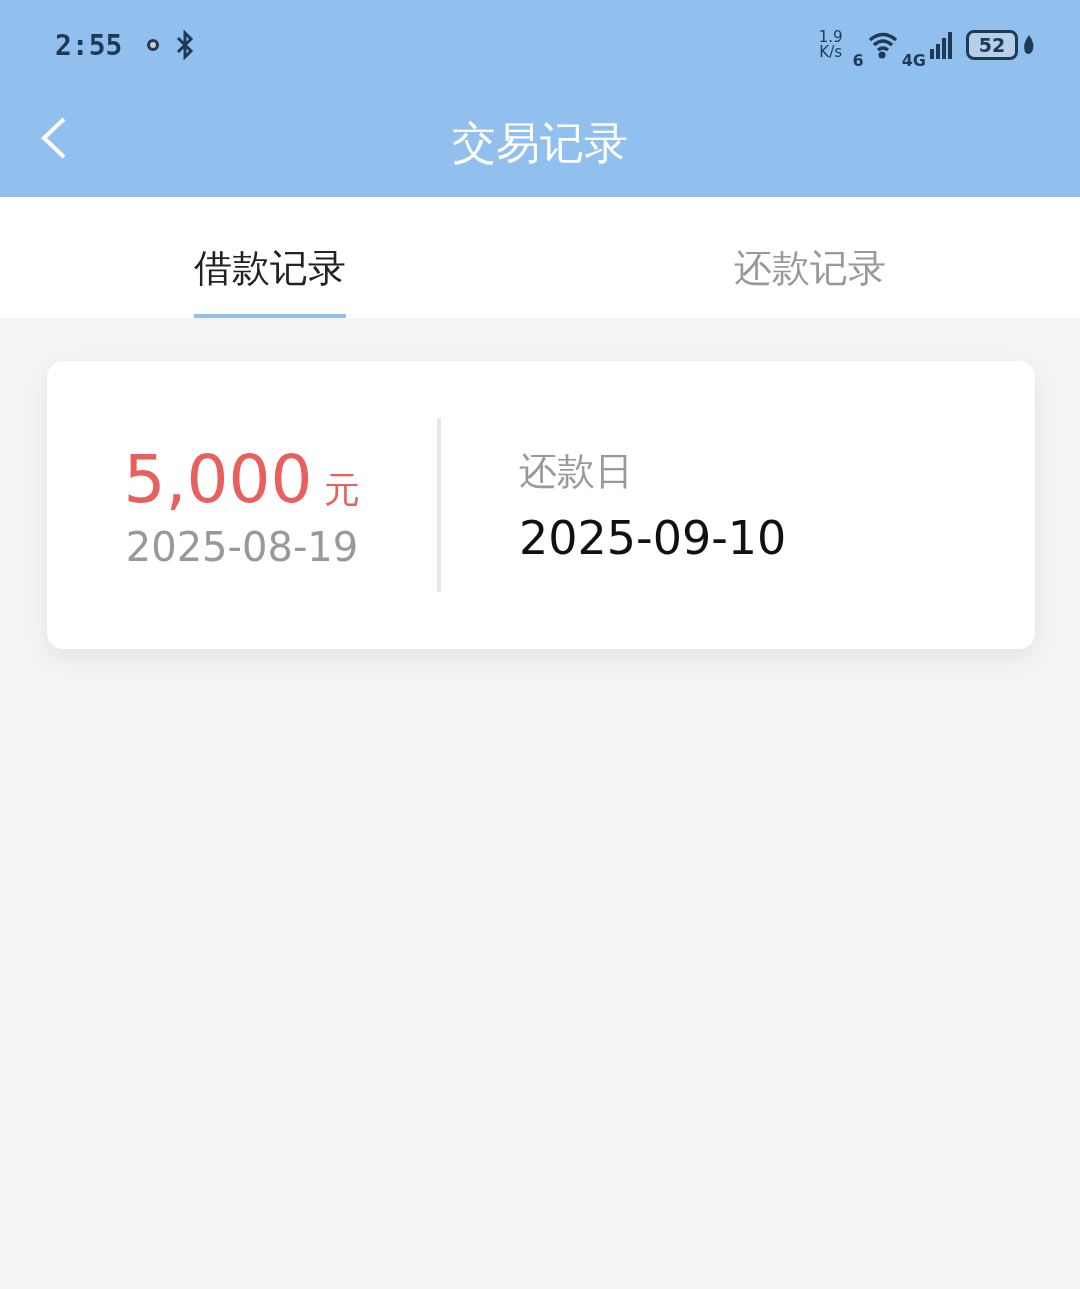 The image size is (1080, 1289). I want to click on page-title: 交易记录, so click(540, 143).